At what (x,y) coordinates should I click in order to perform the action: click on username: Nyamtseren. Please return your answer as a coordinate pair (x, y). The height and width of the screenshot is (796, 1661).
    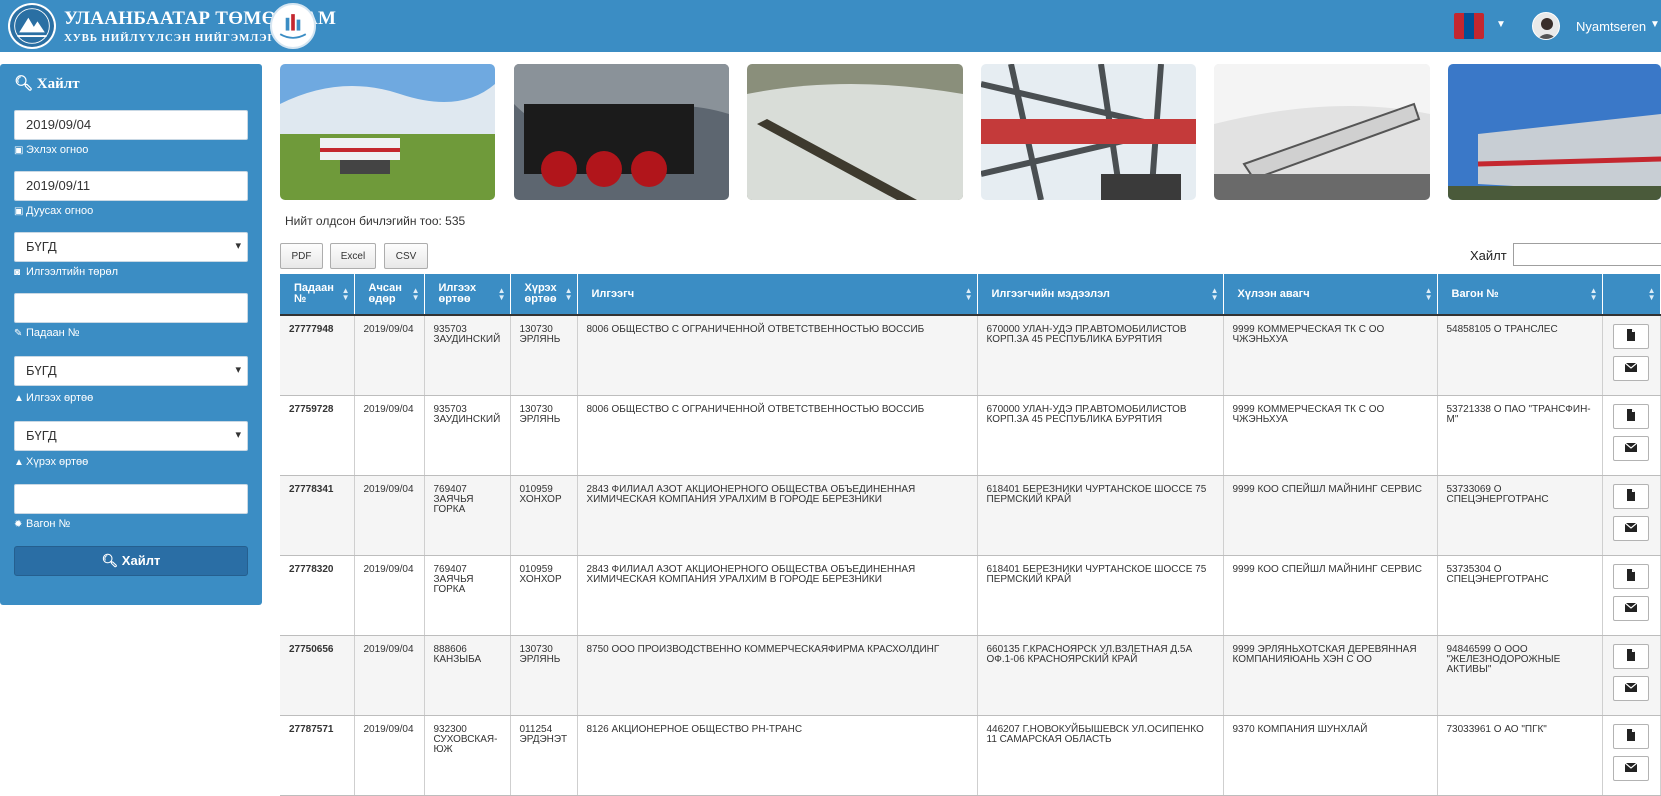
    Looking at the image, I should click on (1611, 26).